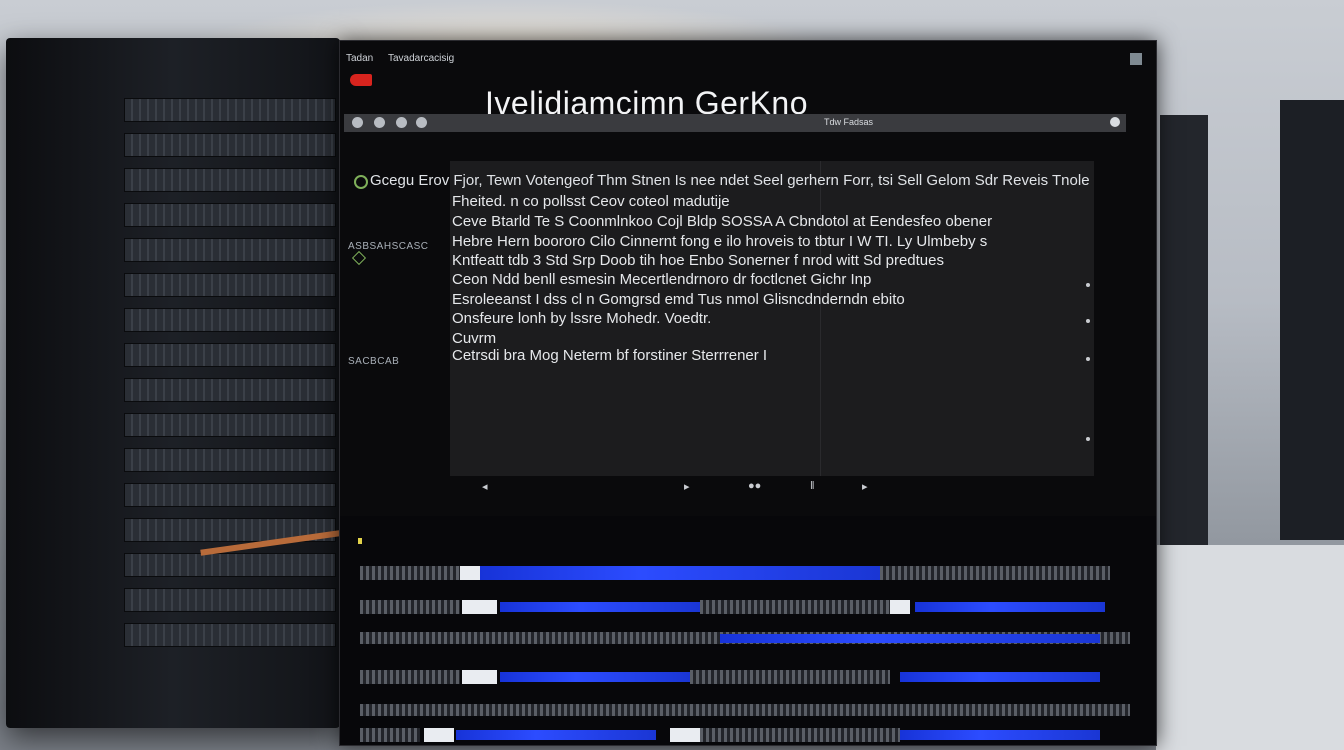 The width and height of the screenshot is (1344, 750). Describe the element at coordinates (421, 58) in the screenshot. I see `tab-right: Tavadarcacisig` at that location.